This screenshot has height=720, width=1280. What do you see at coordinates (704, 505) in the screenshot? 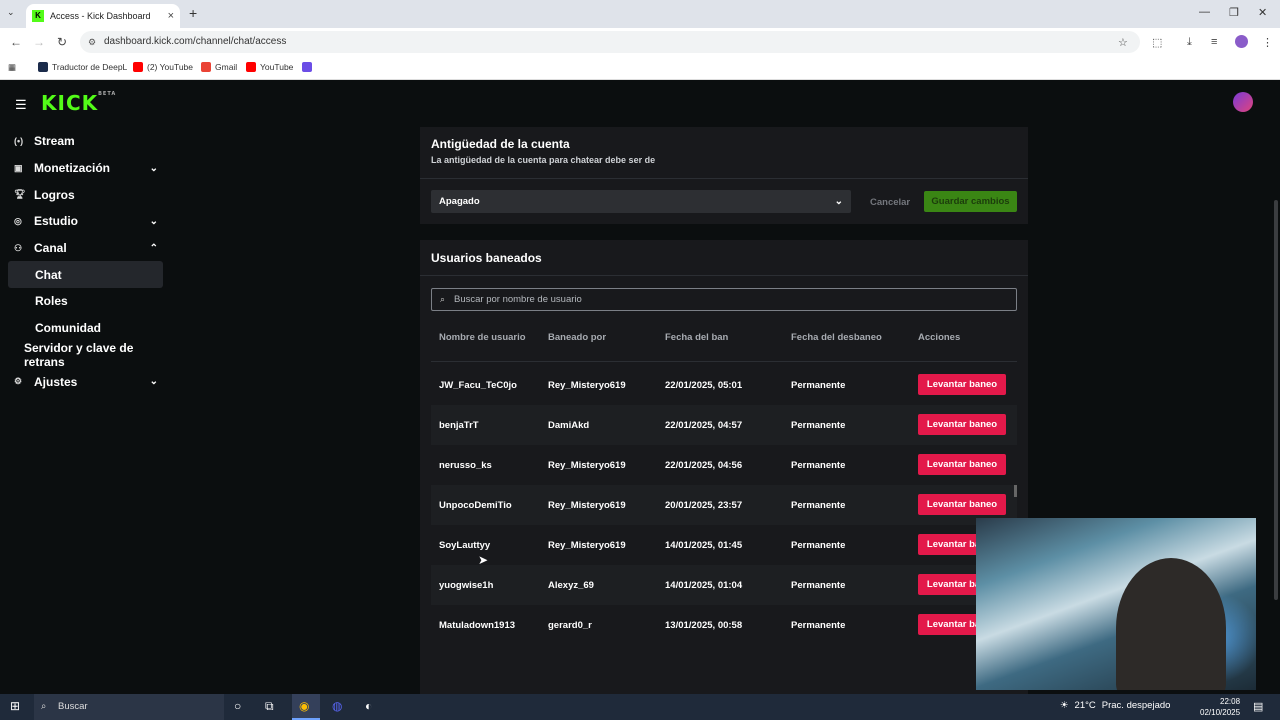
I see `ban-date-cell: 20/01/2025, 23:57` at bounding box center [704, 505].